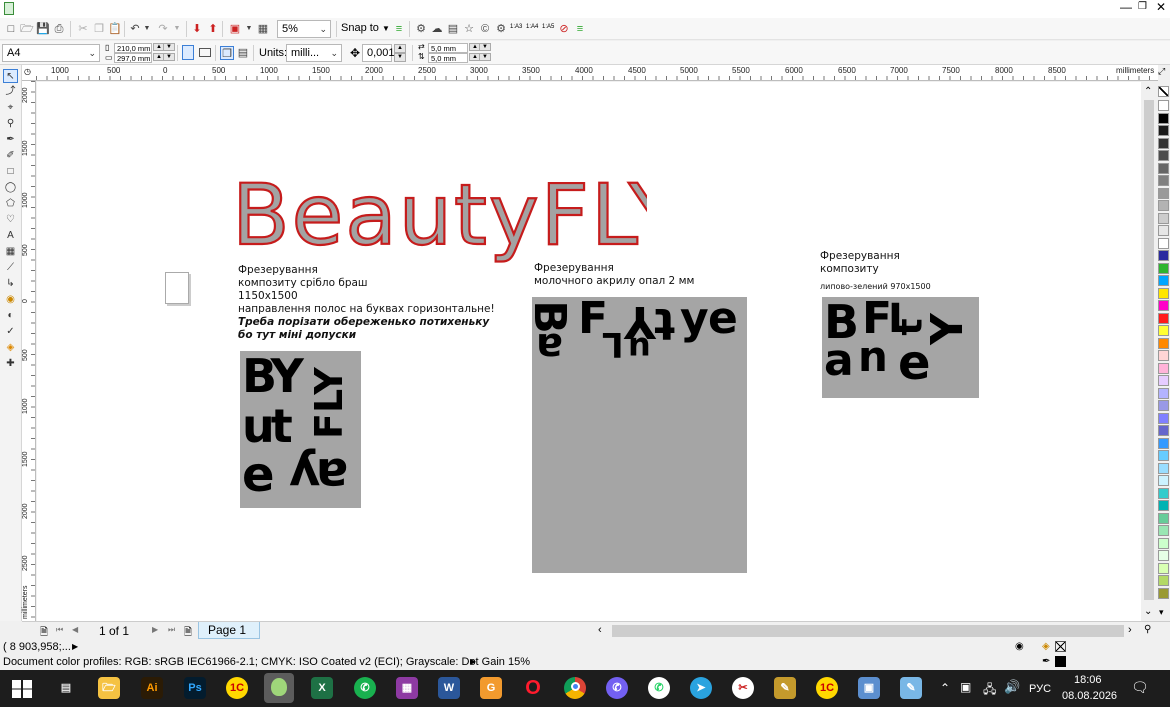 This screenshot has width=1170, height=707. What do you see at coordinates (860, 256) in the screenshot?
I see `note-3-line-1: Фрезерування` at bounding box center [860, 256].